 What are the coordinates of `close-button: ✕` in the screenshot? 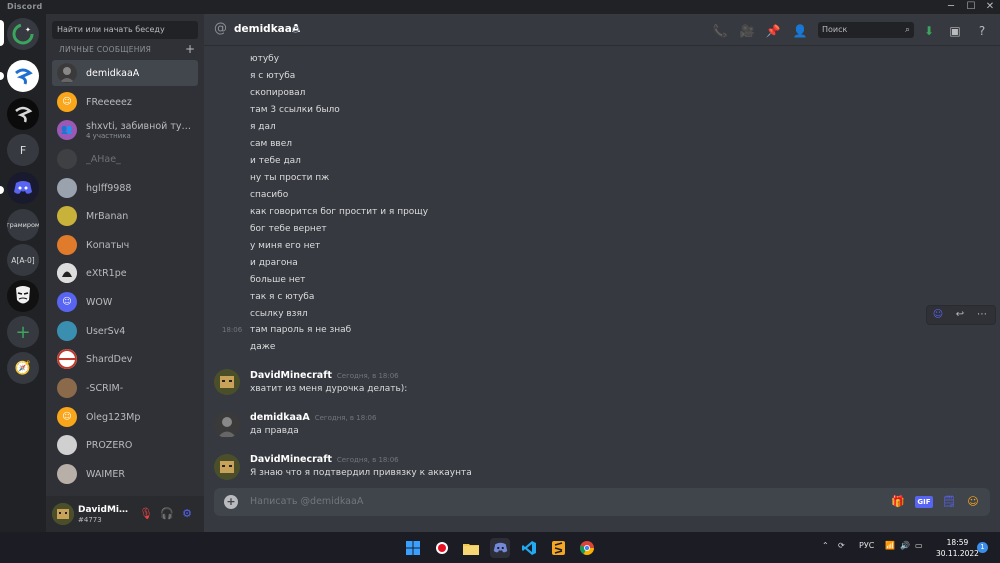 It's located at (990, 7).